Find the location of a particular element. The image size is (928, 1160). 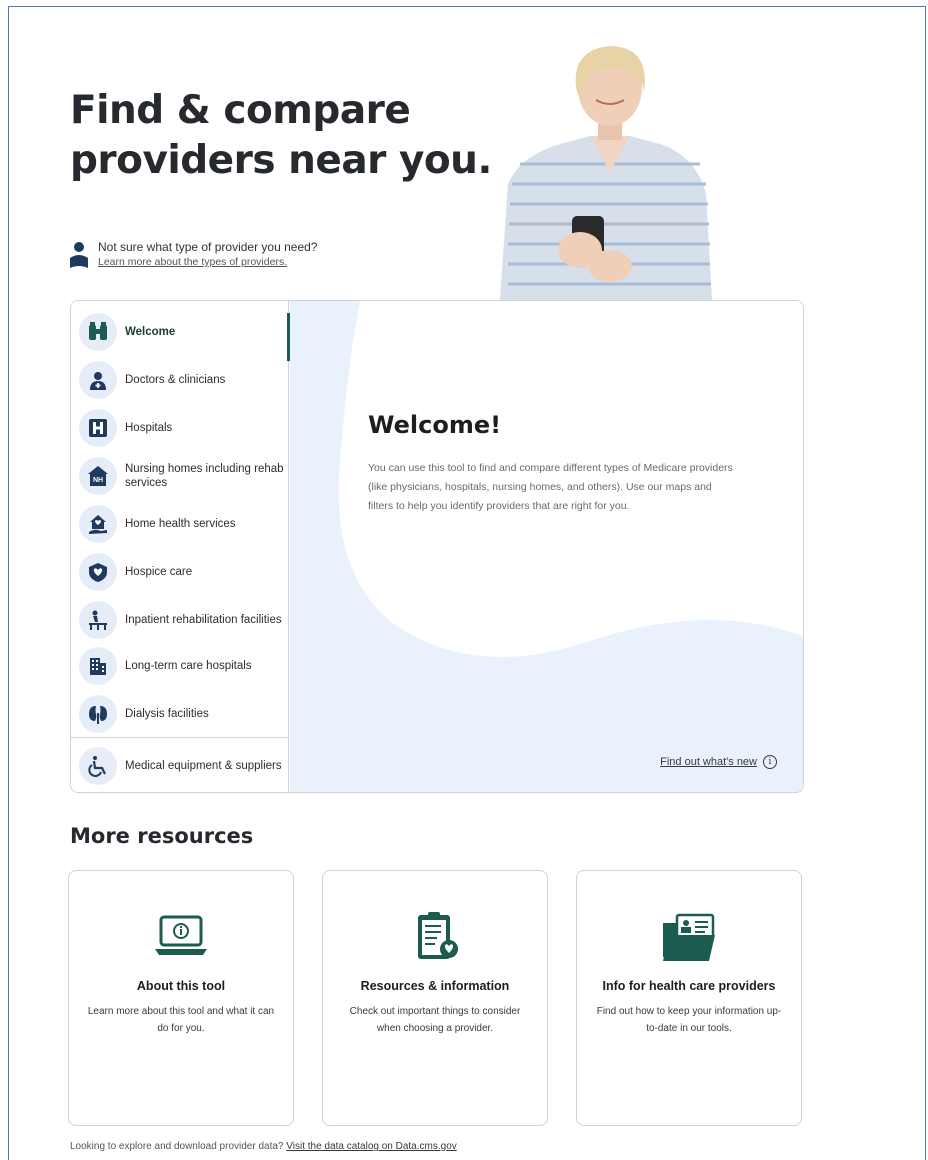

person-reading-icon is located at coordinates (79, 255).